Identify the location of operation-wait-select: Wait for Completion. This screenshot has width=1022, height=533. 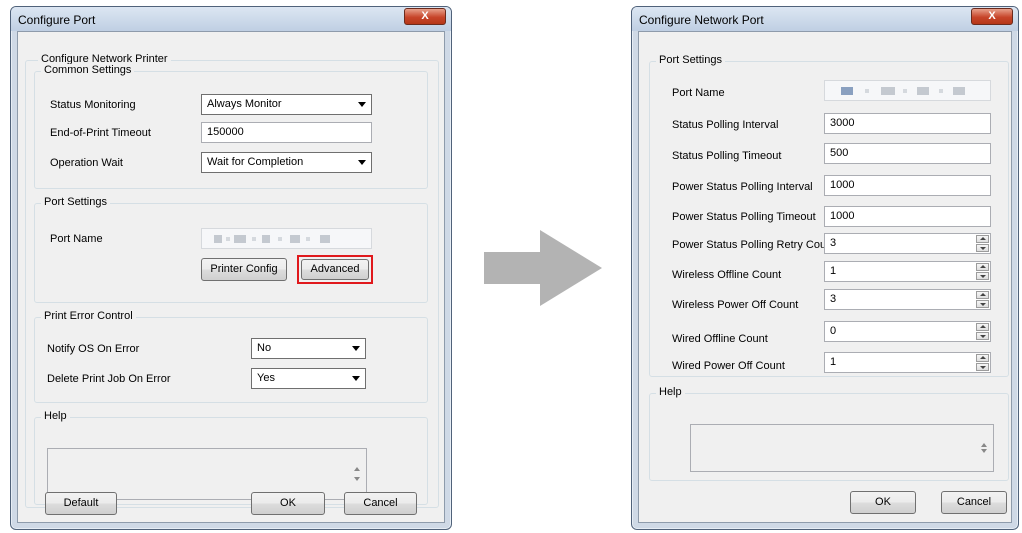
(286, 162).